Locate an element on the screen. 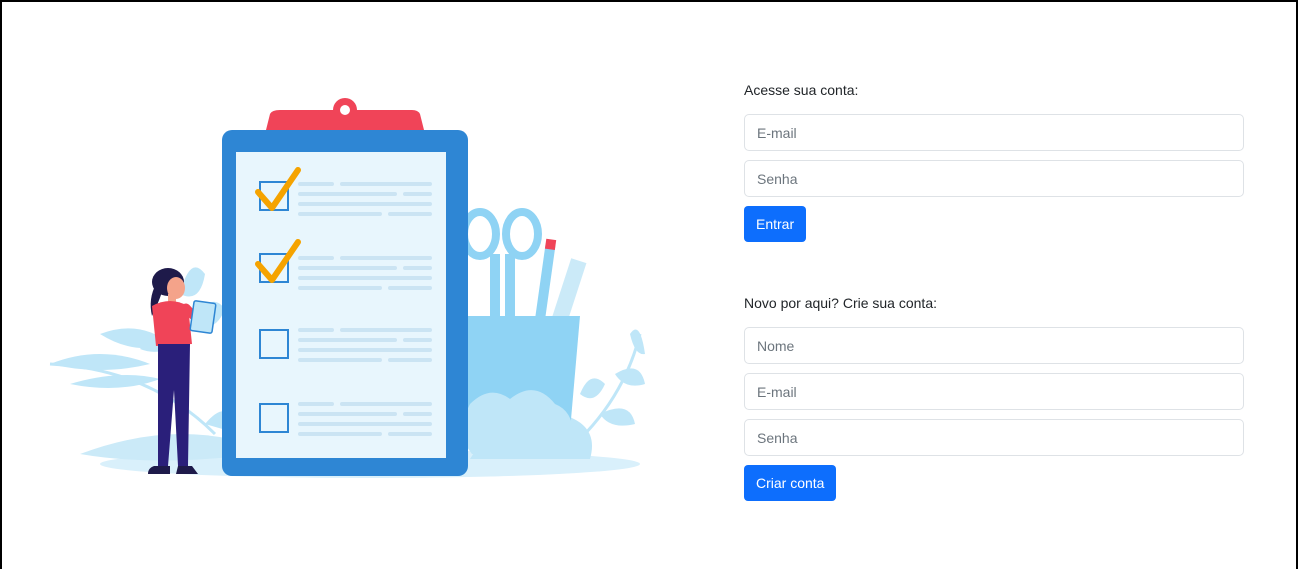 This screenshot has width=1298, height=569. signup-title: Novo por aqui? Crie sua conta: is located at coordinates (840, 303).